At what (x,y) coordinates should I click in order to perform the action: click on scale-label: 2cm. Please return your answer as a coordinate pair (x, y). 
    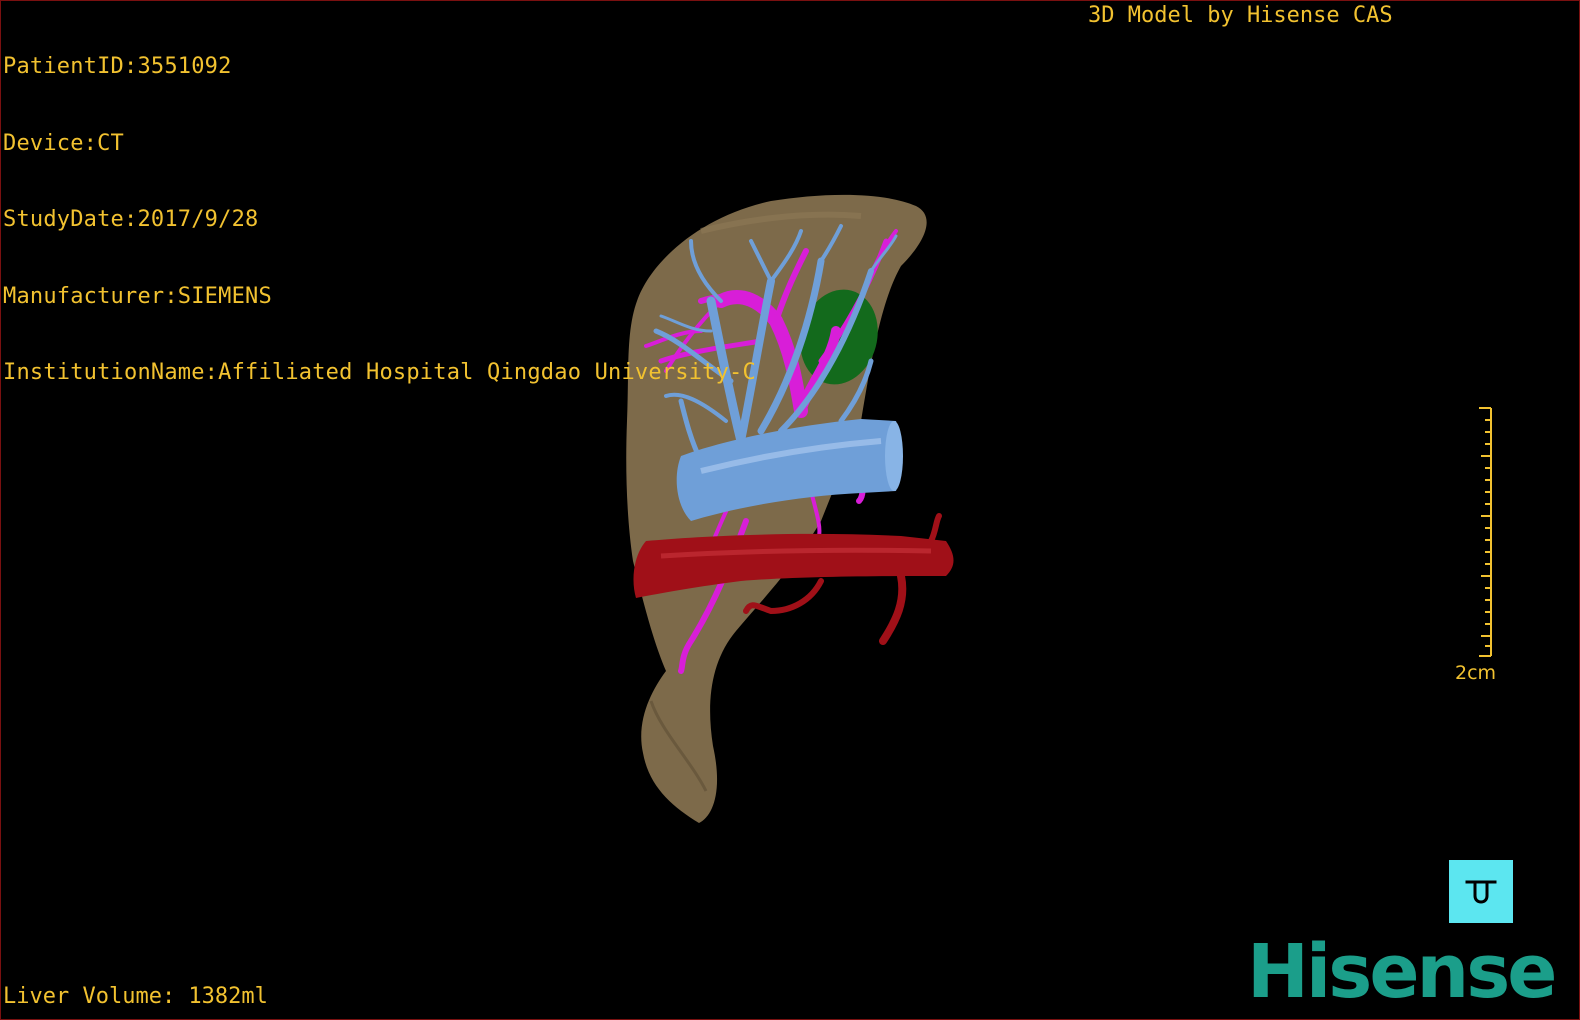
    Looking at the image, I should click on (1476, 673).